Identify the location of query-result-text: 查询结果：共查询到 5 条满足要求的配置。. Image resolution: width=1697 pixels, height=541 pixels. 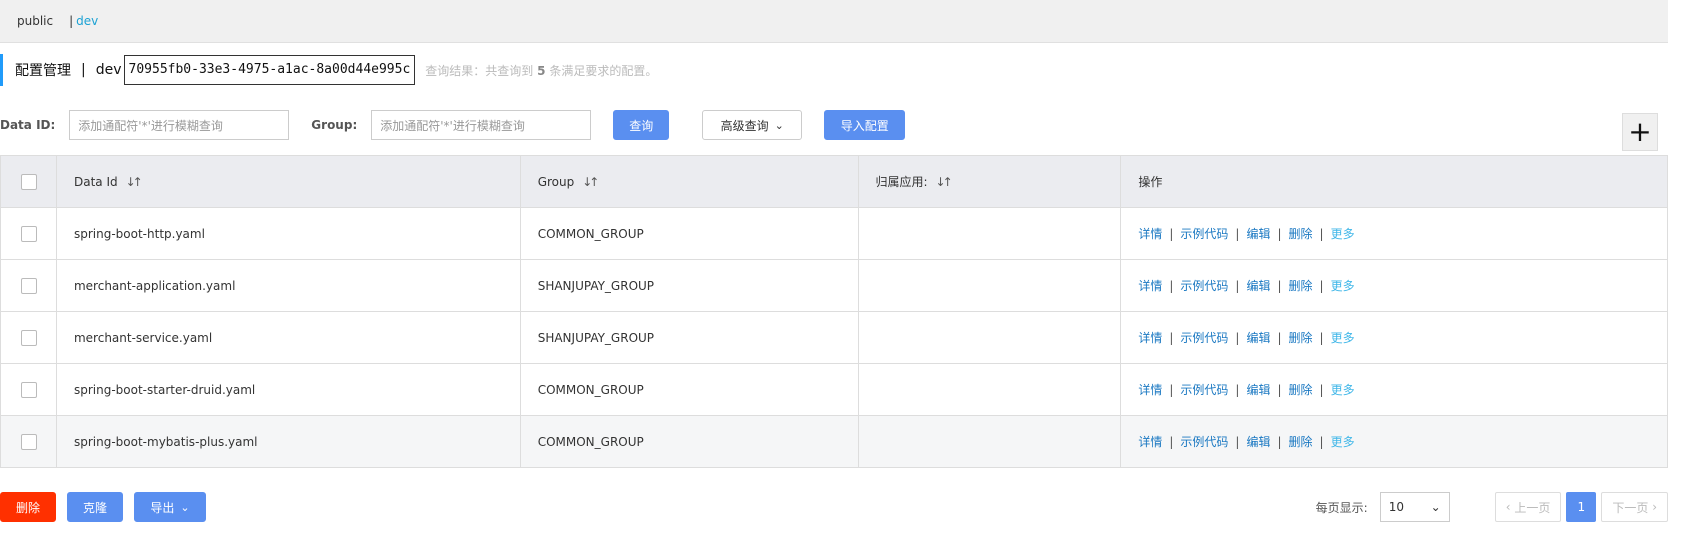
(541, 70).